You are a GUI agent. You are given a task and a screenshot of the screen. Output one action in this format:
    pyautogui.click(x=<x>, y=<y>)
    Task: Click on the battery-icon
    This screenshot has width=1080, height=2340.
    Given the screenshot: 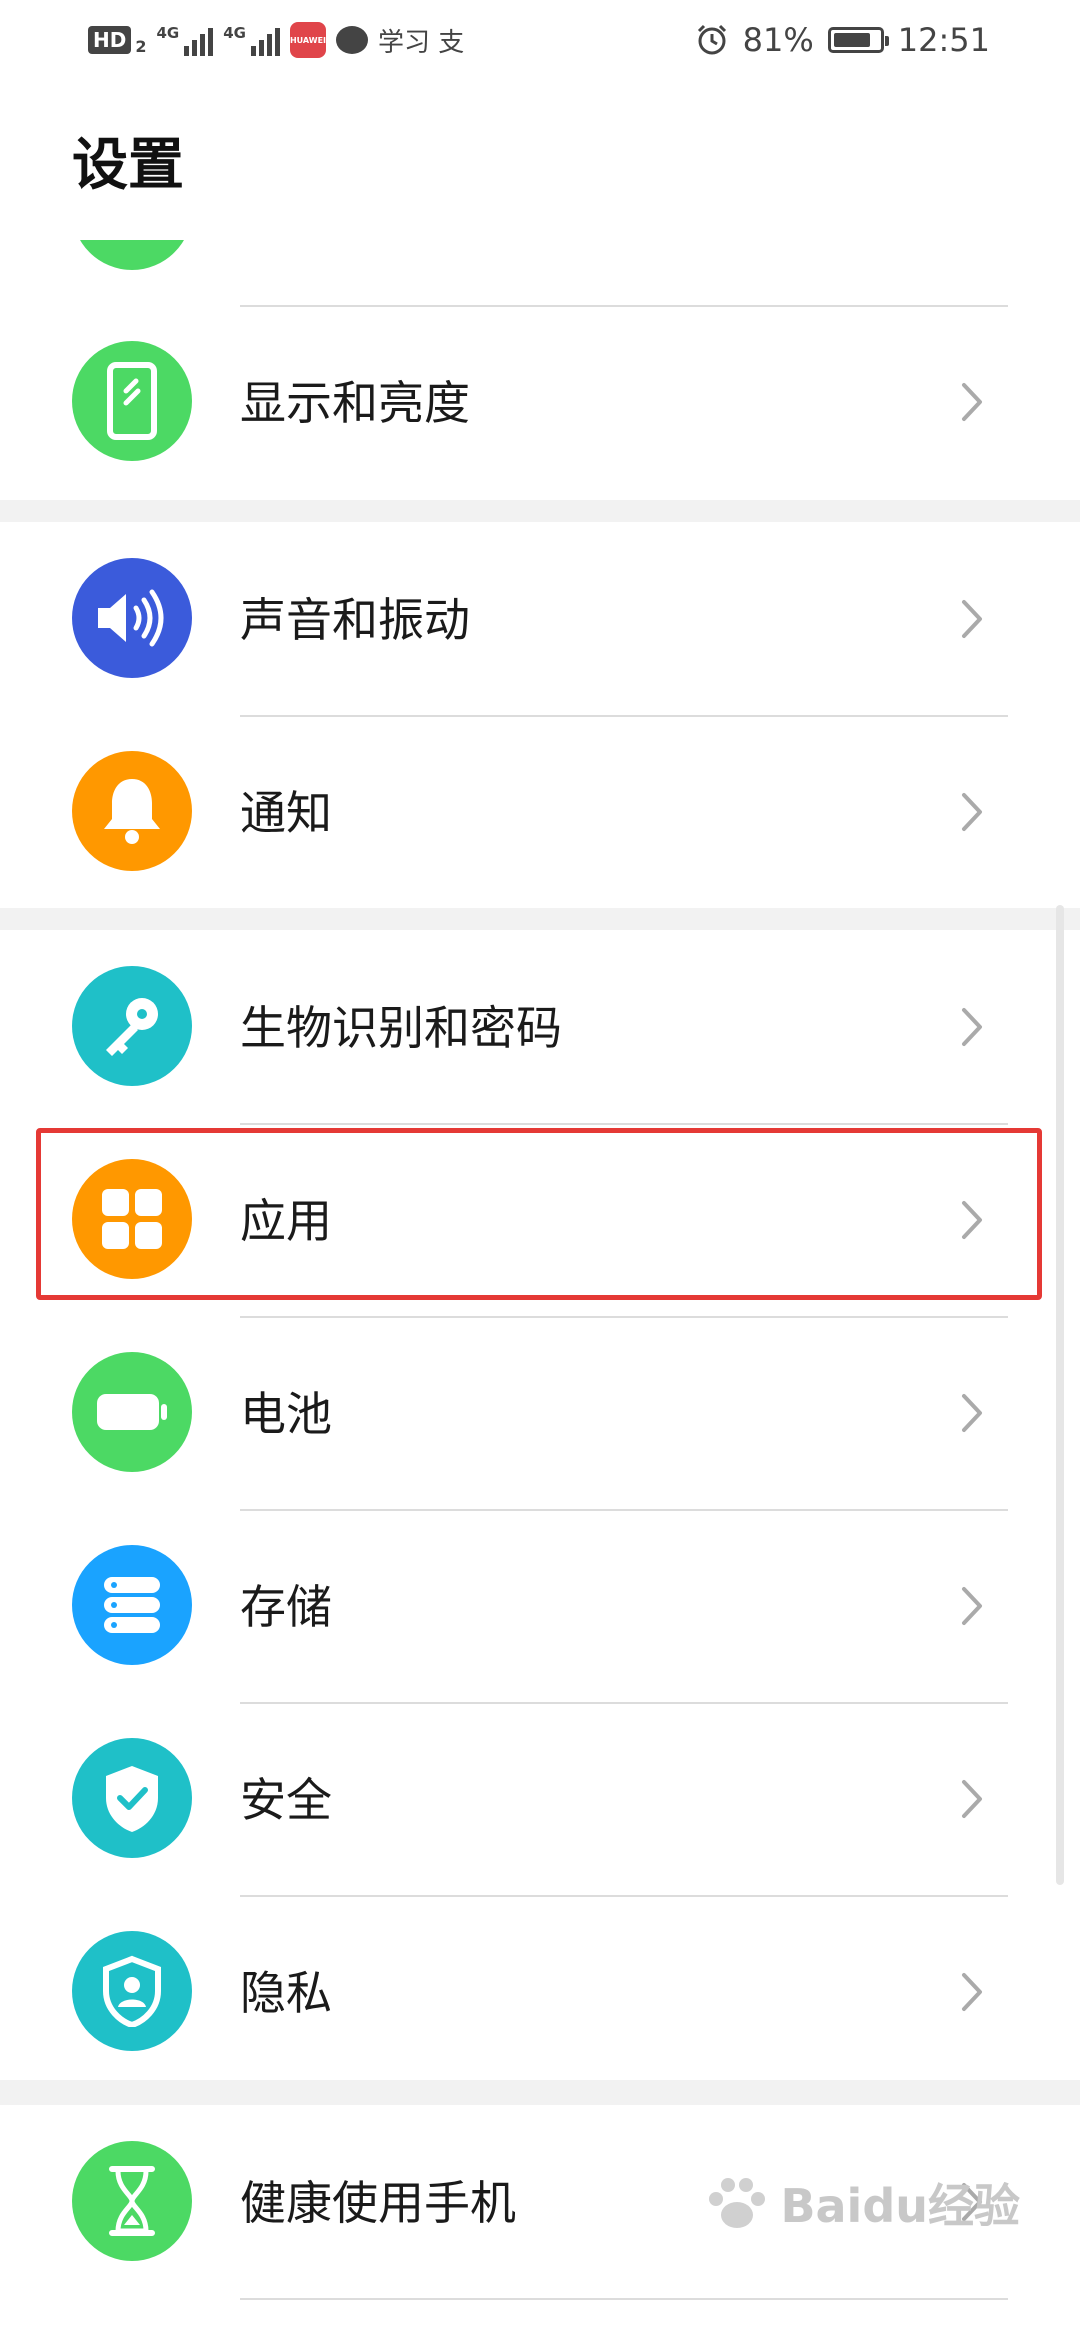 What is the action you would take?
    pyautogui.click(x=132, y=1412)
    